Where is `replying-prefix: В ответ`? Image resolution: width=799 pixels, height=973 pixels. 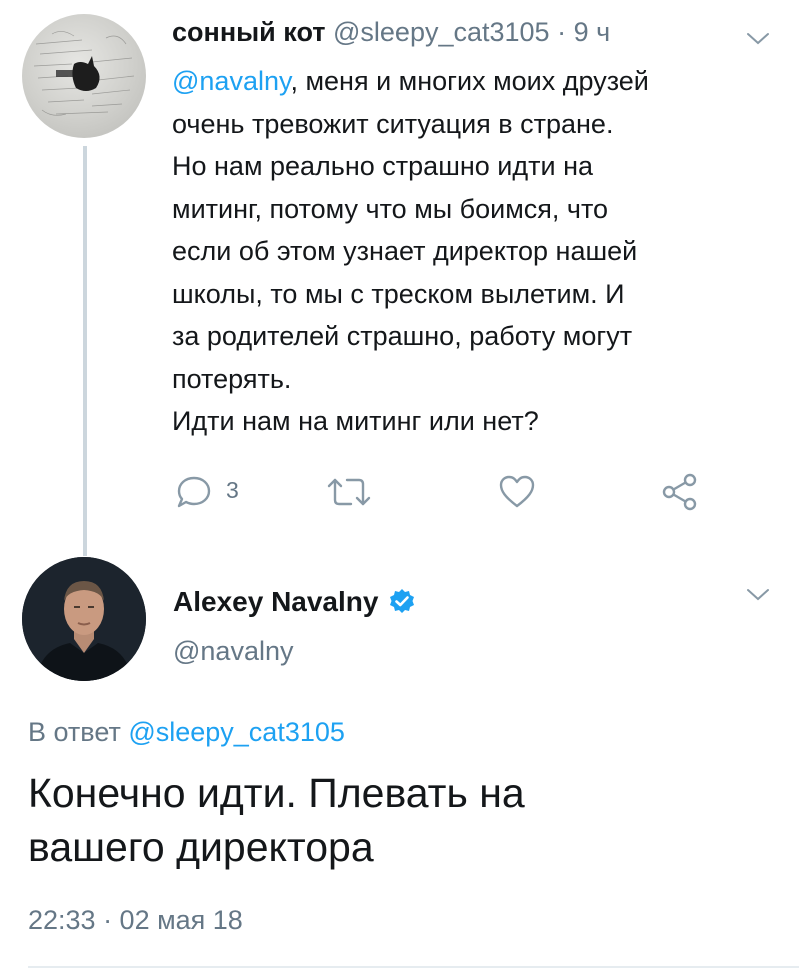
replying-prefix: В ответ is located at coordinates (78, 732).